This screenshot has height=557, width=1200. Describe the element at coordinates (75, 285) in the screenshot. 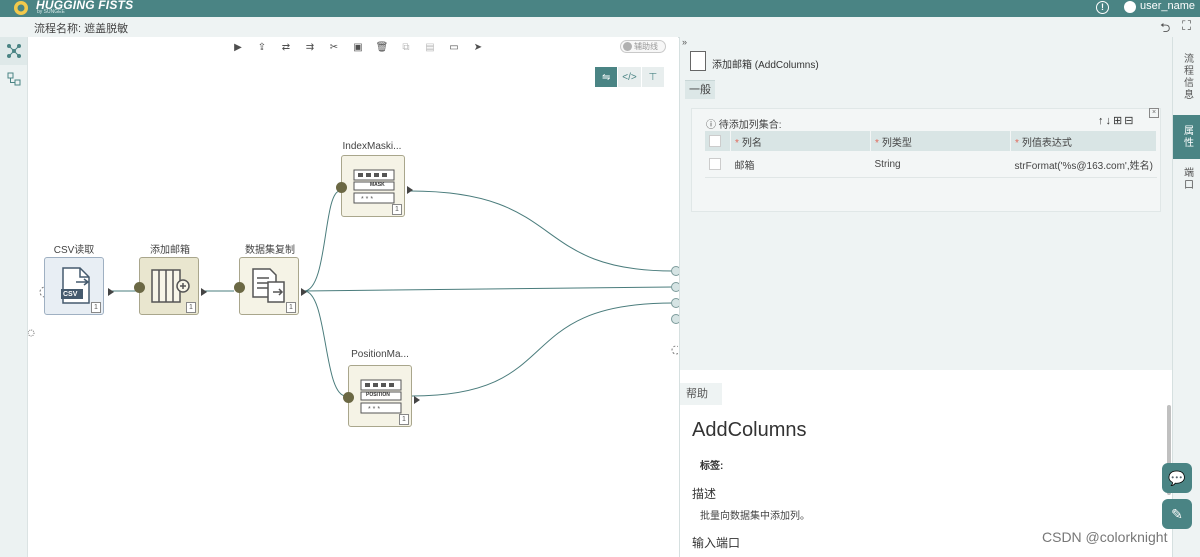

I see `csv-file-icon` at that location.